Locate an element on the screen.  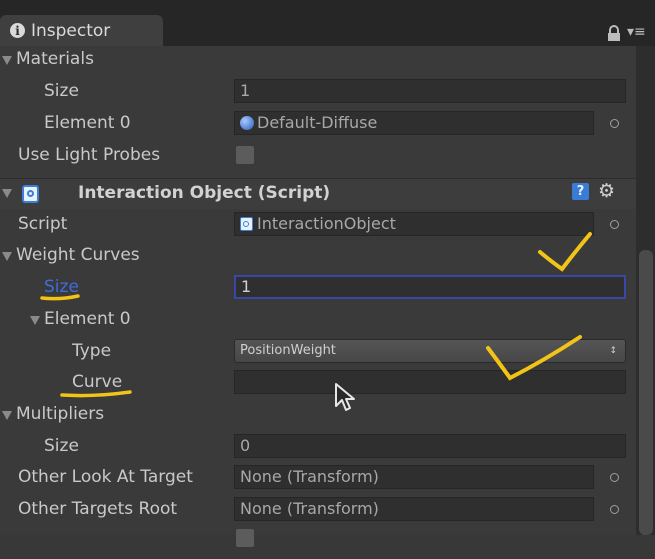
type-value: PositionWeight is located at coordinates (288, 350).